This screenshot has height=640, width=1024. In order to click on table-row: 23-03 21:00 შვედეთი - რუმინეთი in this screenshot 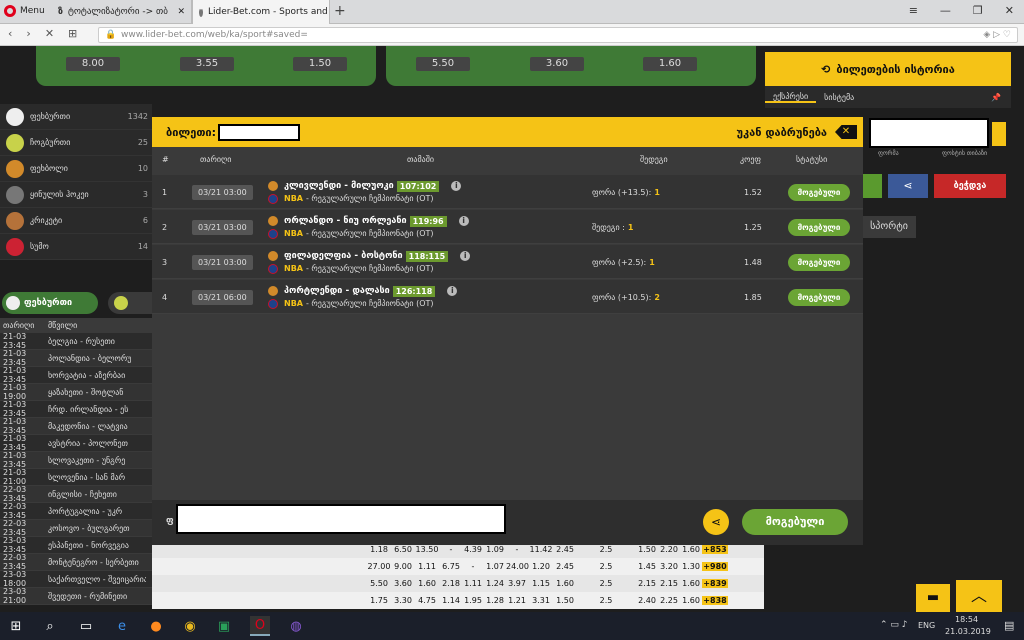, I will do `click(76, 596)`.